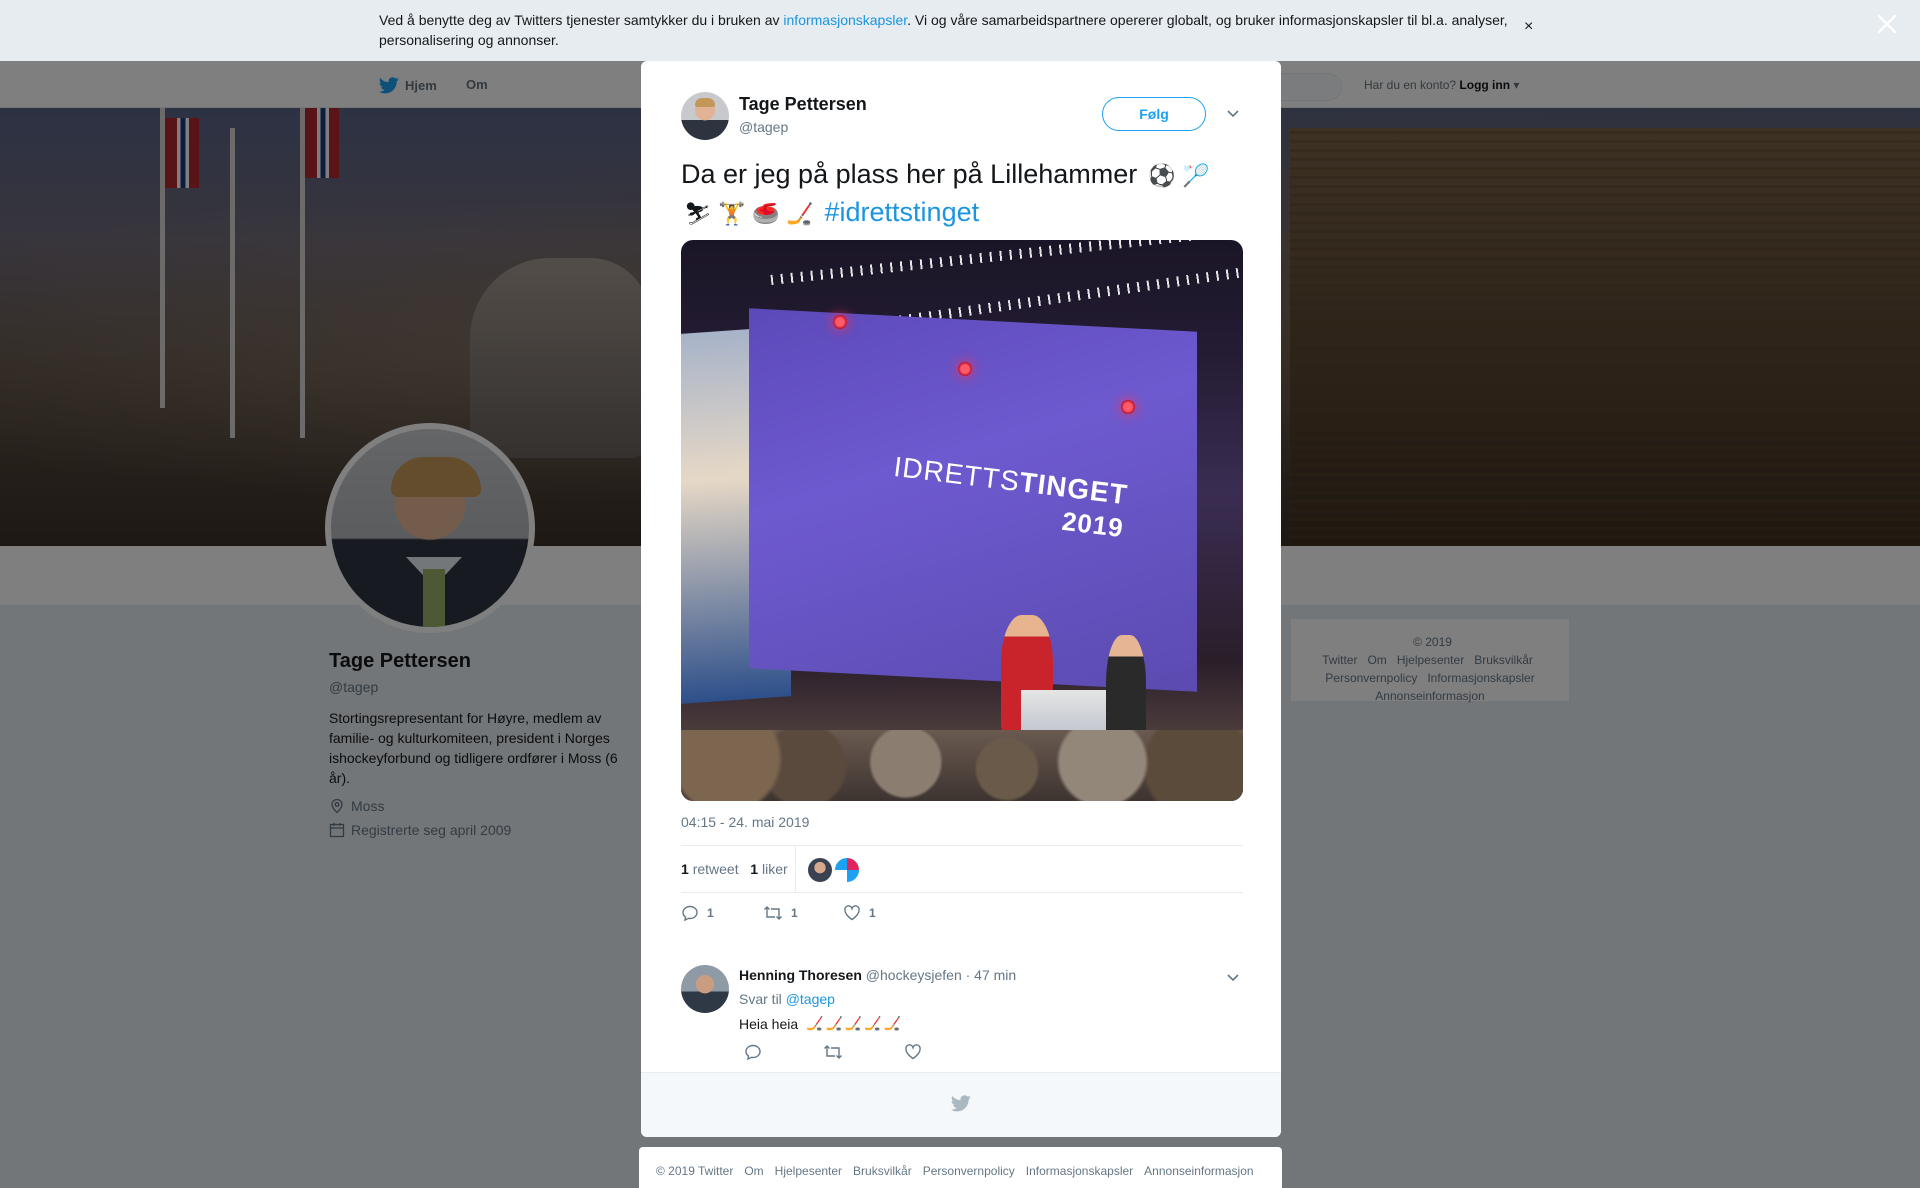  I want to click on cookie-close-button: ×, so click(1528, 27).